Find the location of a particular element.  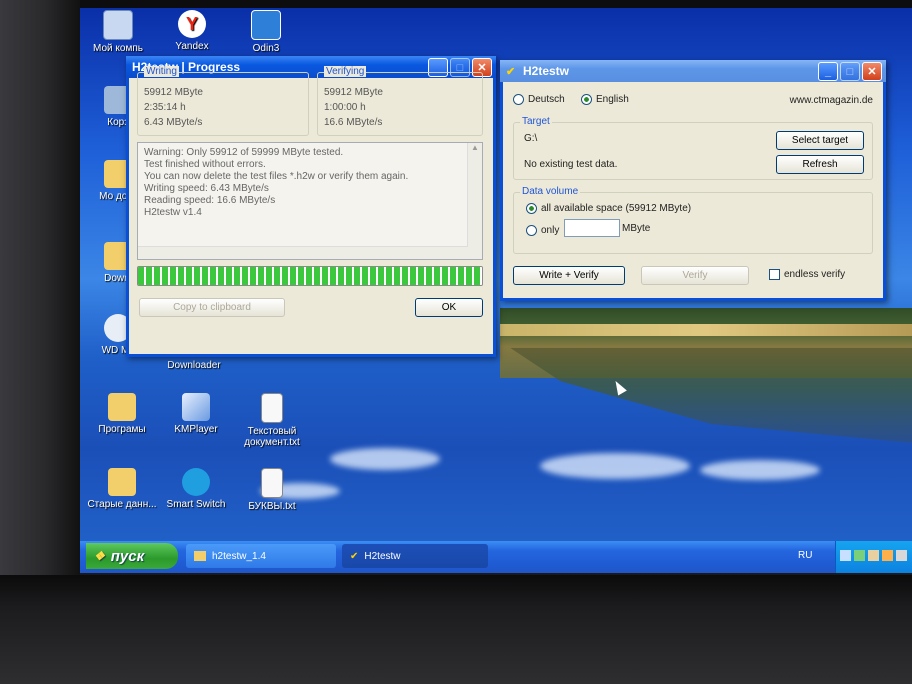

verifying-size: 59912 MByte is located at coordinates (353, 92).